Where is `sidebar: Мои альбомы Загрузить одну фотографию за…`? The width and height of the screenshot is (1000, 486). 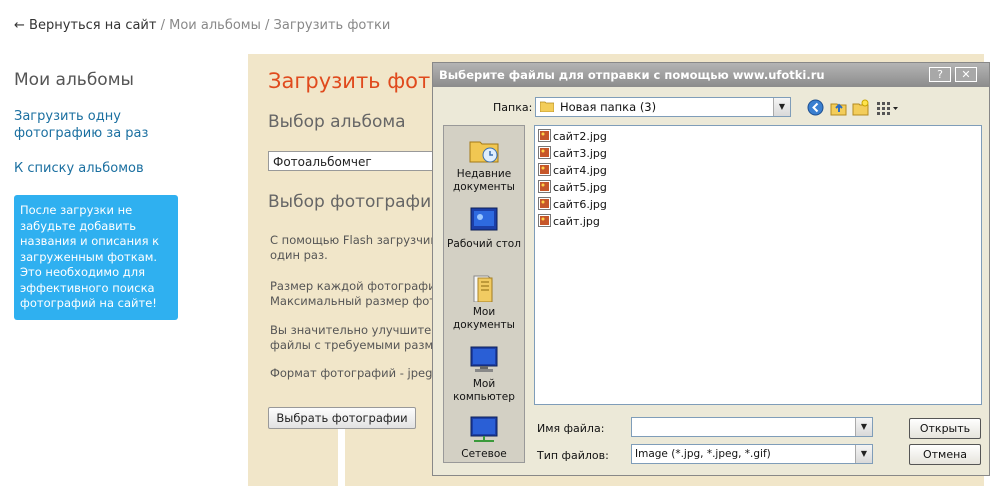 sidebar: Мои альбомы Загрузить одну фотографию за… is located at coordinates (109, 195).